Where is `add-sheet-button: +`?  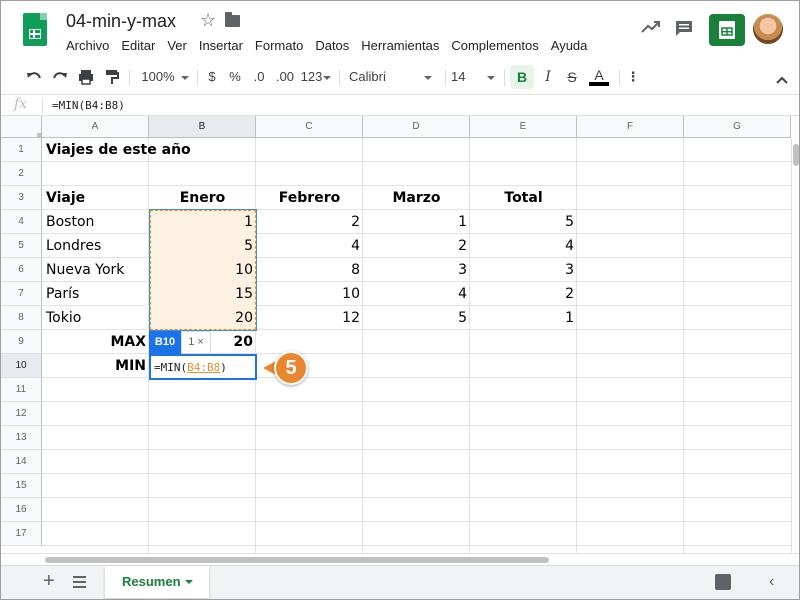
add-sheet-button: + is located at coordinates (49, 581).